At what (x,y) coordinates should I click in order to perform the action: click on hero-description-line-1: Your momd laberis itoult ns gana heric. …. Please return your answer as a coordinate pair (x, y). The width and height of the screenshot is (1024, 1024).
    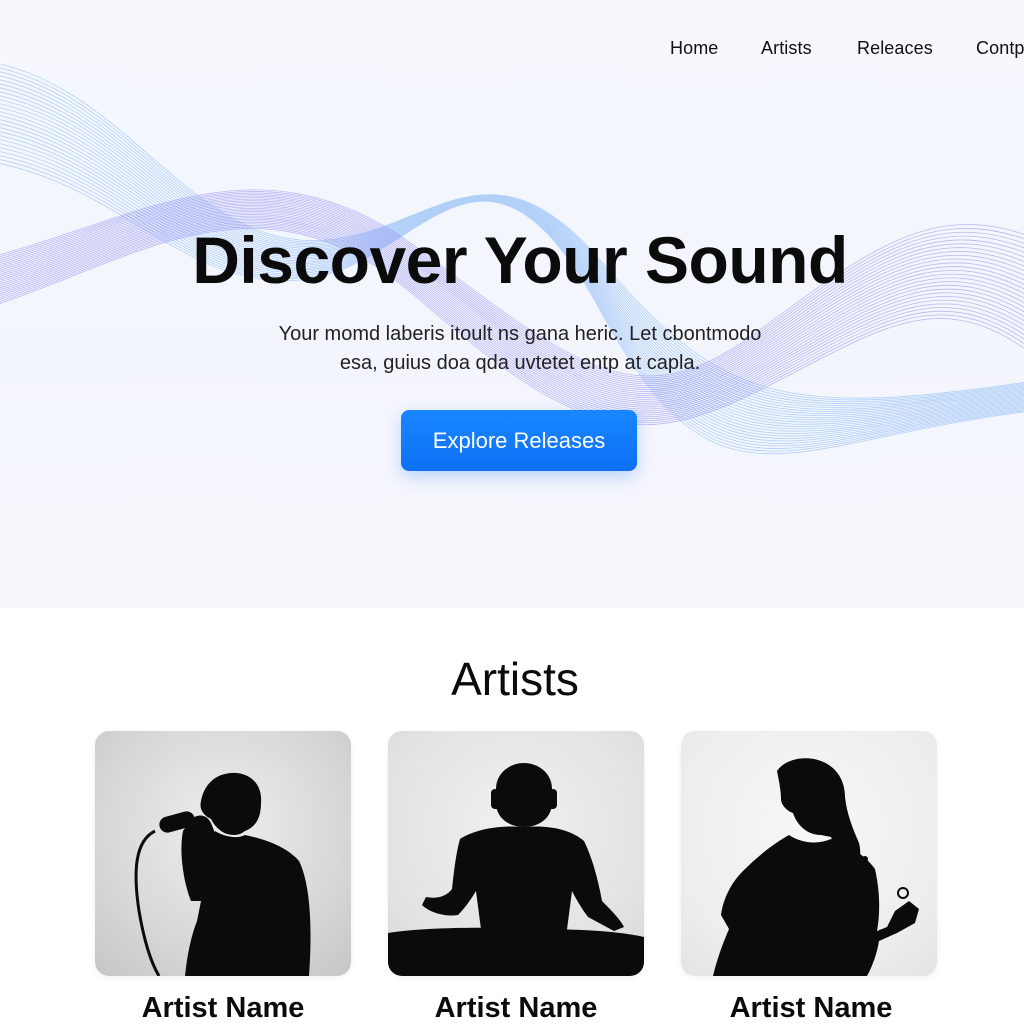
    Looking at the image, I should click on (520, 334).